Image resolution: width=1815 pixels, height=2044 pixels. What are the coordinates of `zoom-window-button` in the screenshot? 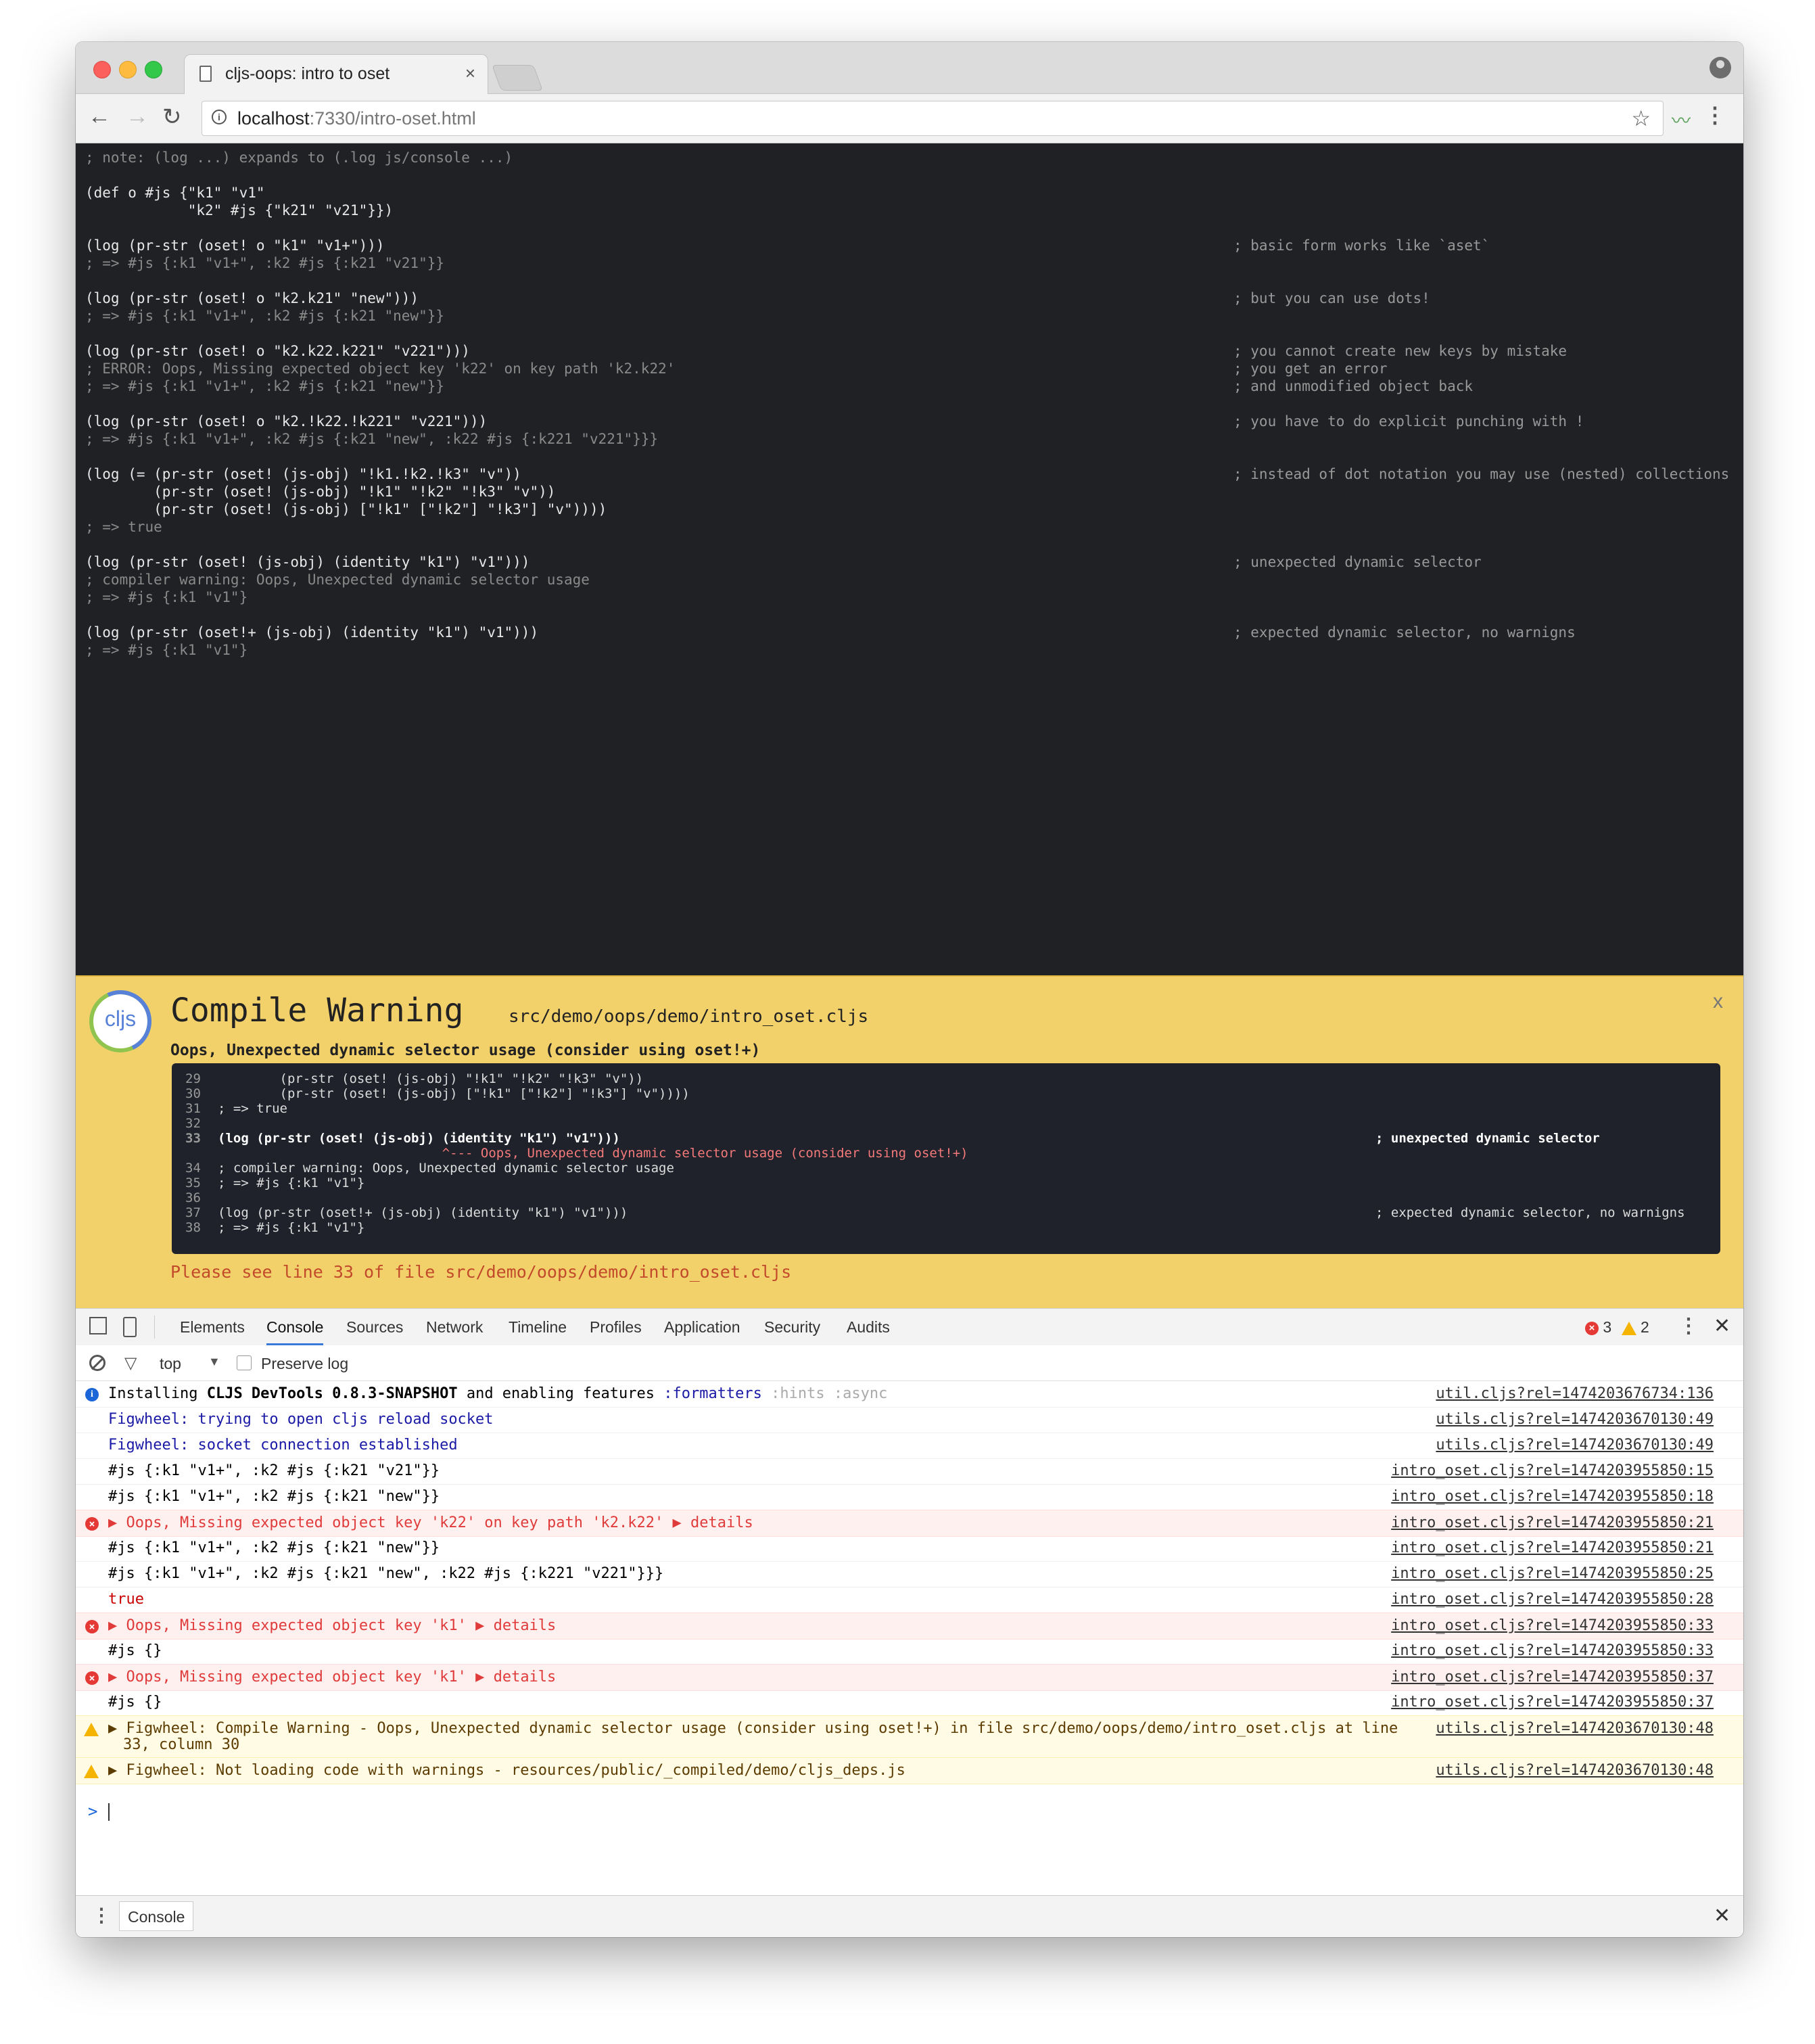 It's located at (153, 69).